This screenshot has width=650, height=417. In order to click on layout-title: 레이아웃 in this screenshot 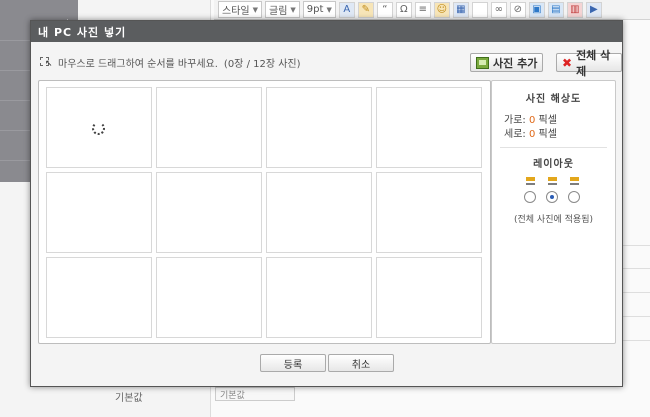, I will do `click(553, 164)`.